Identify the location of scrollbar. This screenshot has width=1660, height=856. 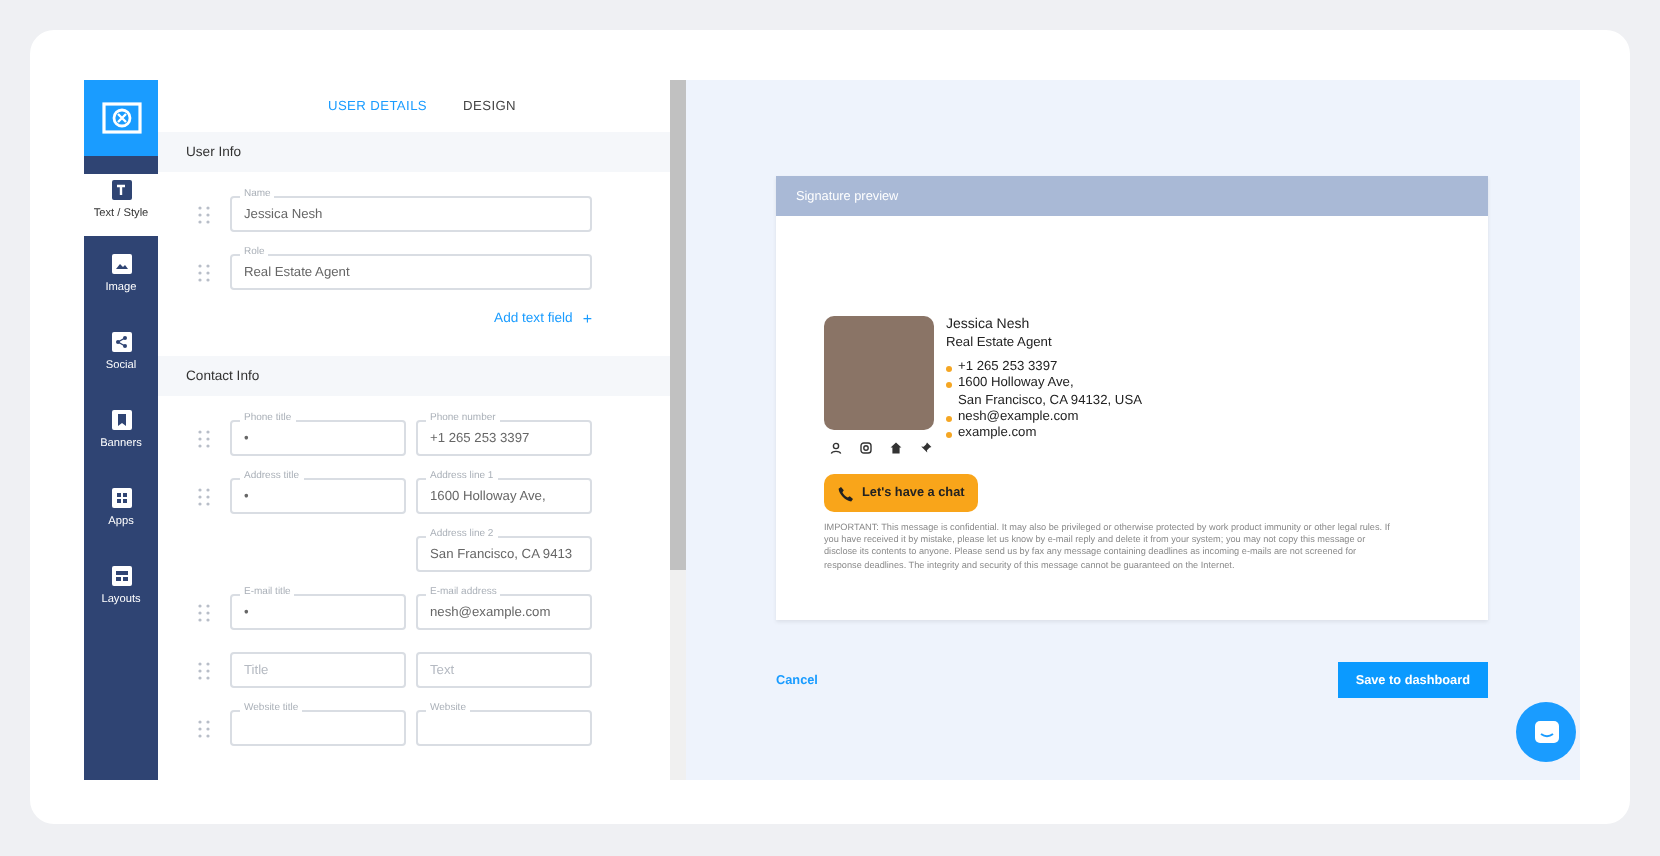
(678, 430).